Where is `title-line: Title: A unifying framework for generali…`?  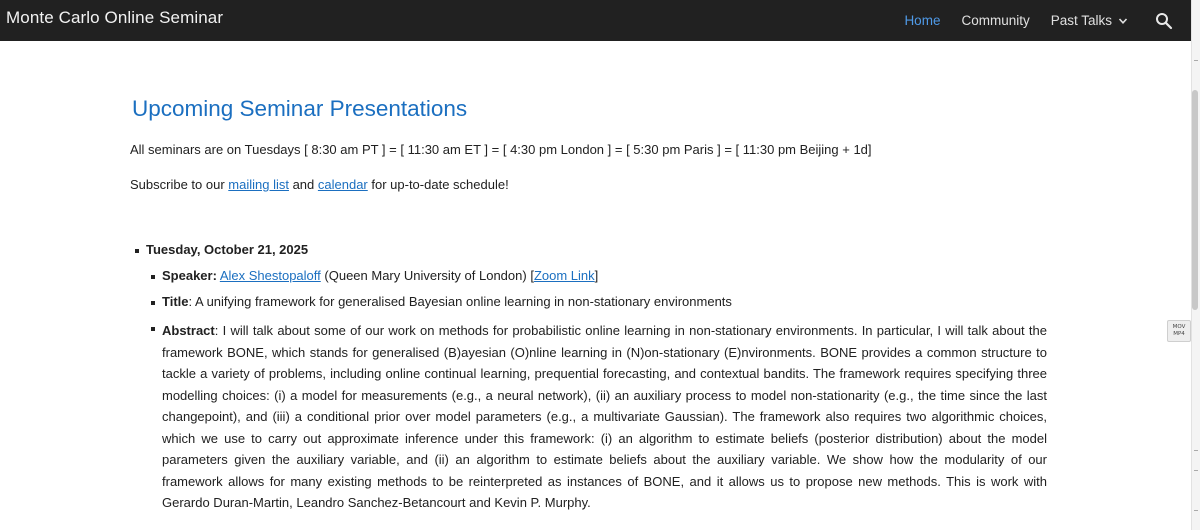 title-line: Title: A unifying framework for generali… is located at coordinates (447, 301).